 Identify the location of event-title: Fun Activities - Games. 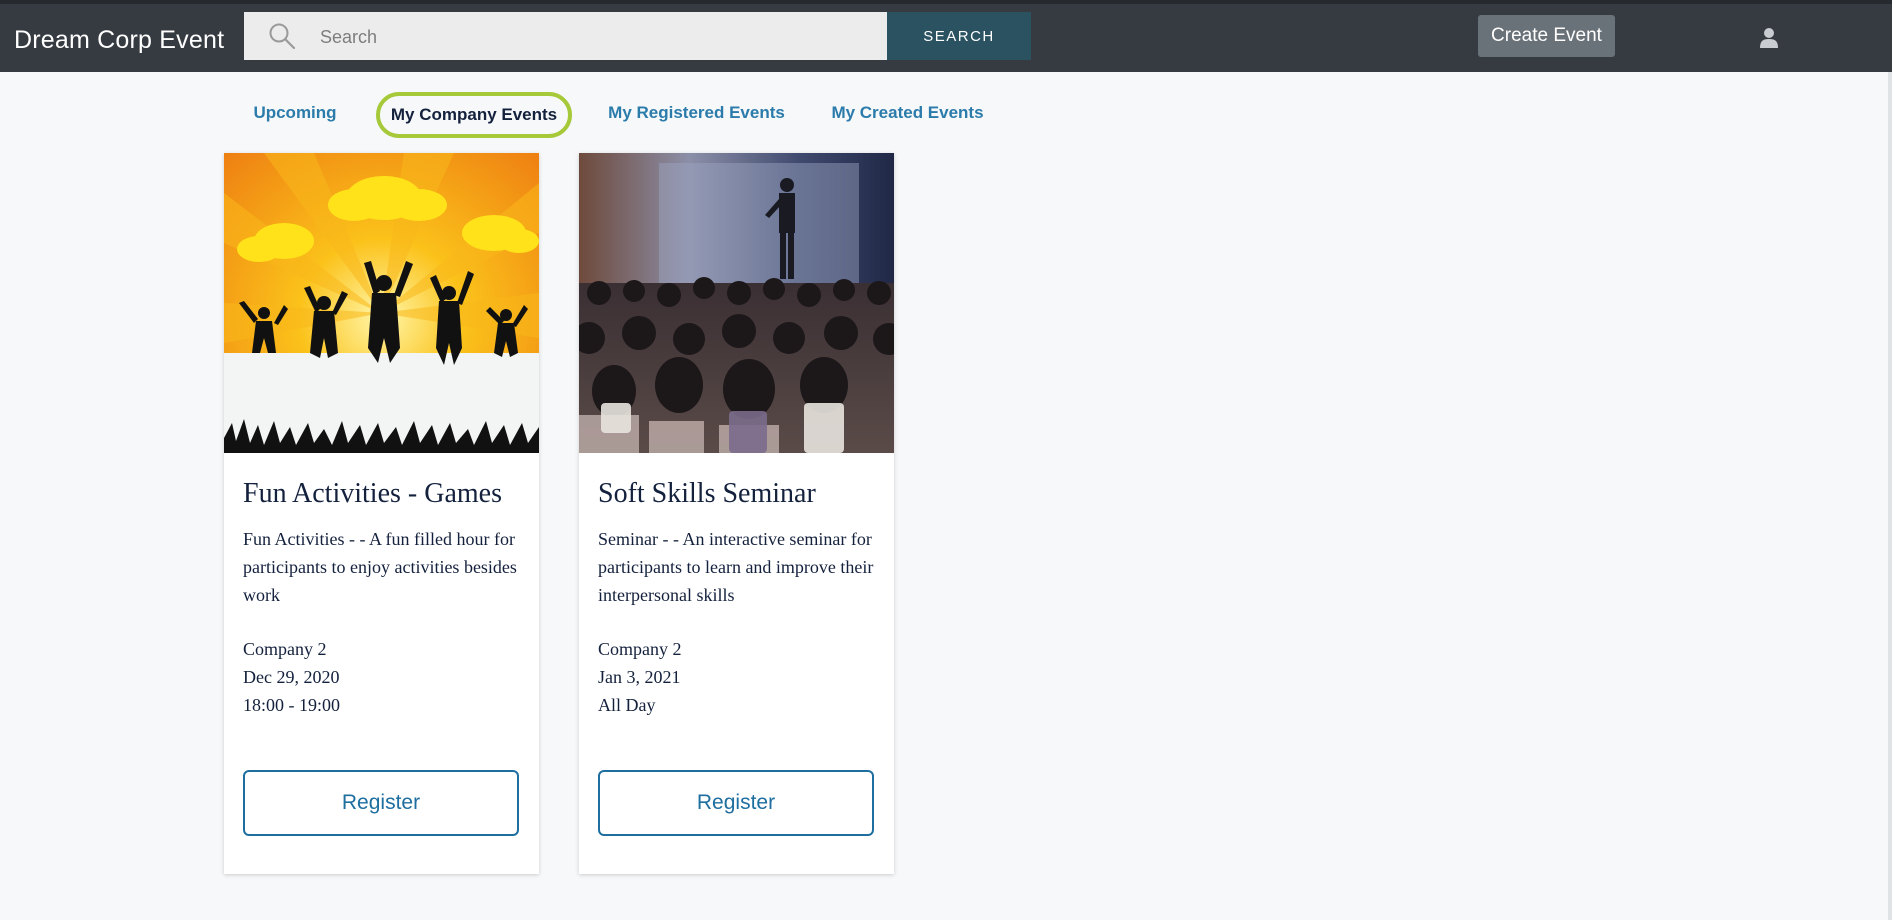
(372, 493).